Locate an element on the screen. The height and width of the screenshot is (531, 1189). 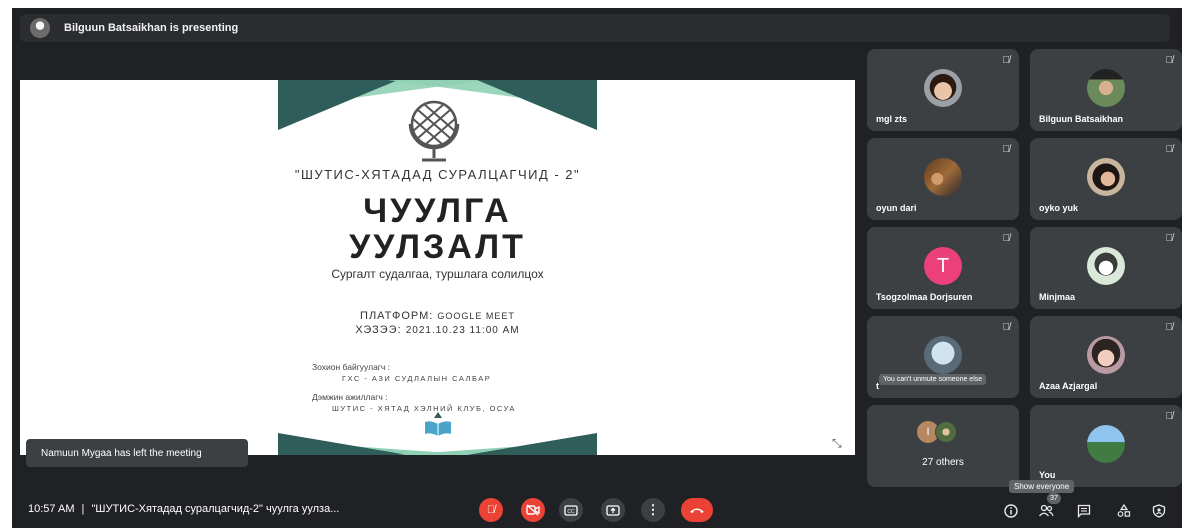
presenter-avatar is located at coordinates (40, 28).